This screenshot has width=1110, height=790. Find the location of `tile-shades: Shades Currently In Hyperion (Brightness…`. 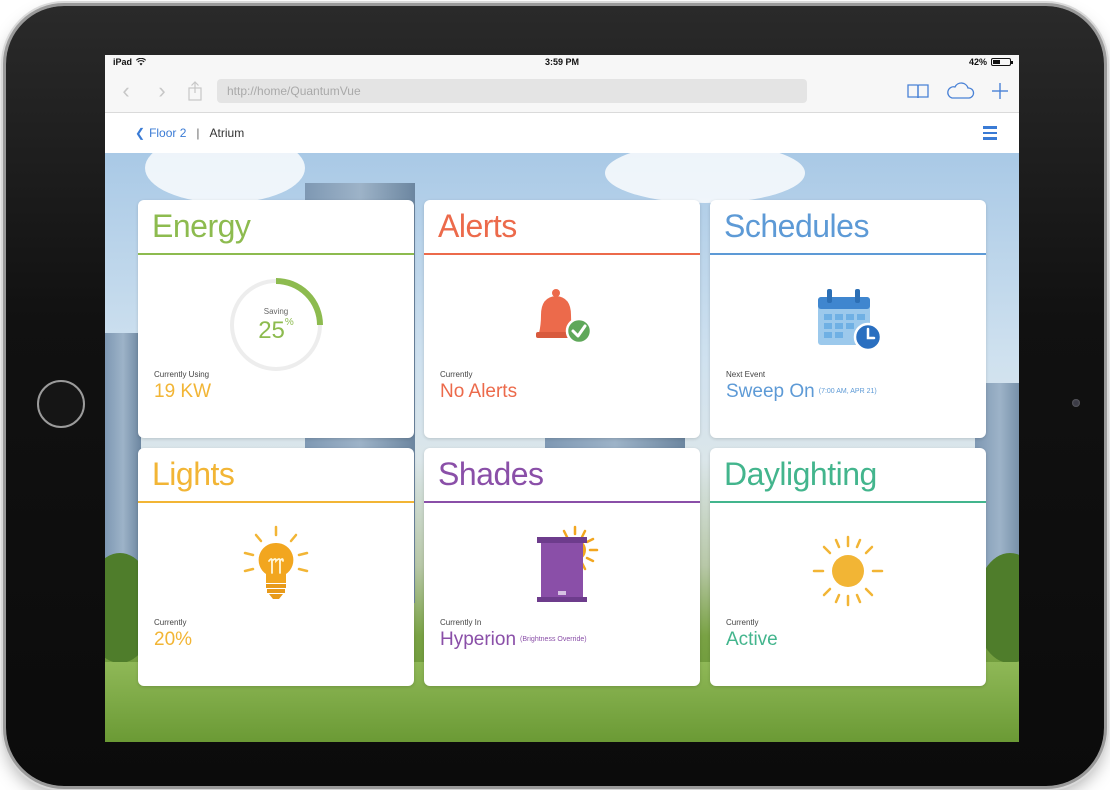

tile-shades: Shades Currently In Hyperion (Brightness… is located at coordinates (562, 567).